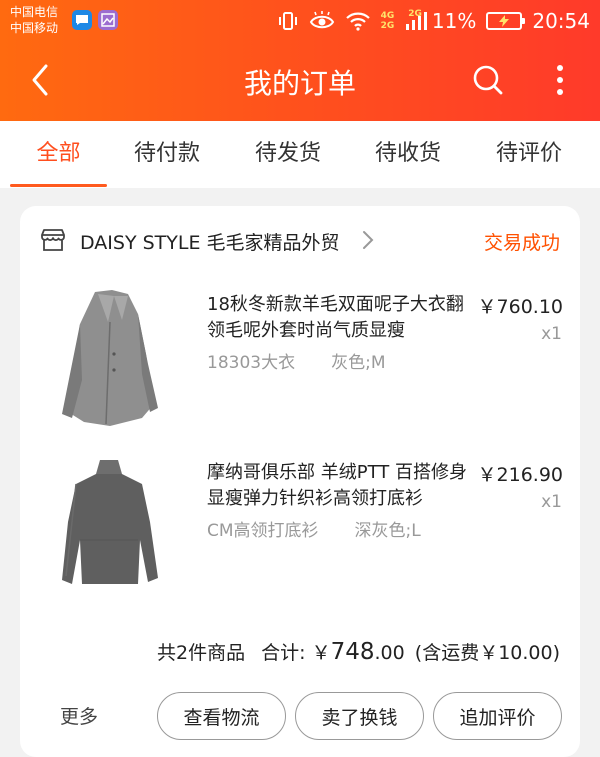  What do you see at coordinates (561, 21) in the screenshot?
I see `clock: 20:54` at bounding box center [561, 21].